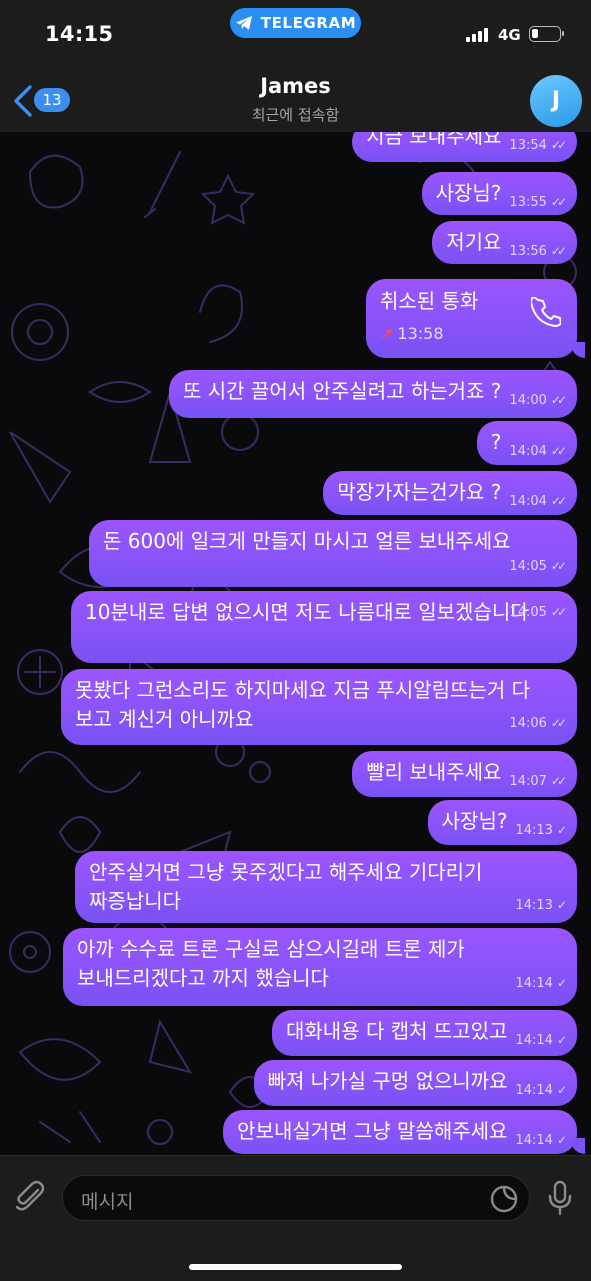 The height and width of the screenshot is (1281, 591). I want to click on call-bubble: 취소된 통화 ↗ 13:58, so click(471, 318).